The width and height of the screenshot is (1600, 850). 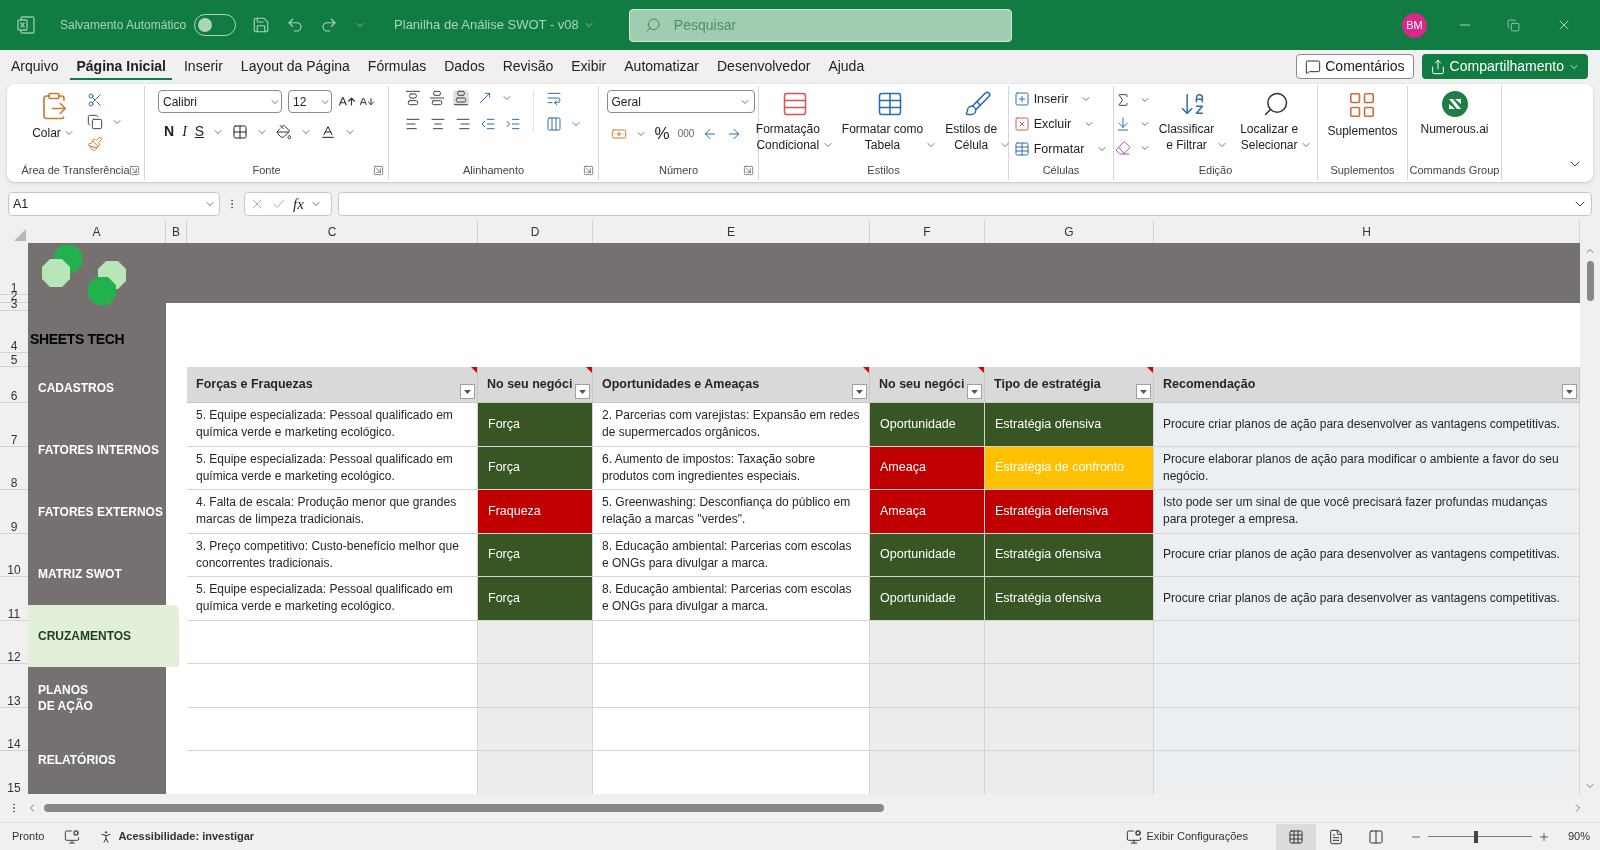 I want to click on spreadsheet-app-icon, so click(x=26, y=25).